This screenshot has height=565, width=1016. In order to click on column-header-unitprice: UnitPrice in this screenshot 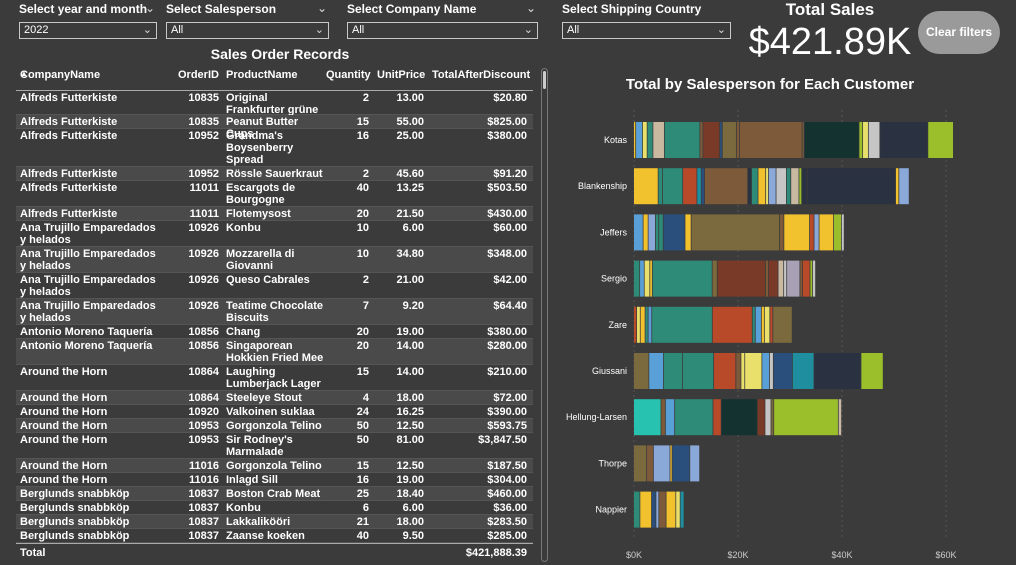, I will do `click(401, 75)`.